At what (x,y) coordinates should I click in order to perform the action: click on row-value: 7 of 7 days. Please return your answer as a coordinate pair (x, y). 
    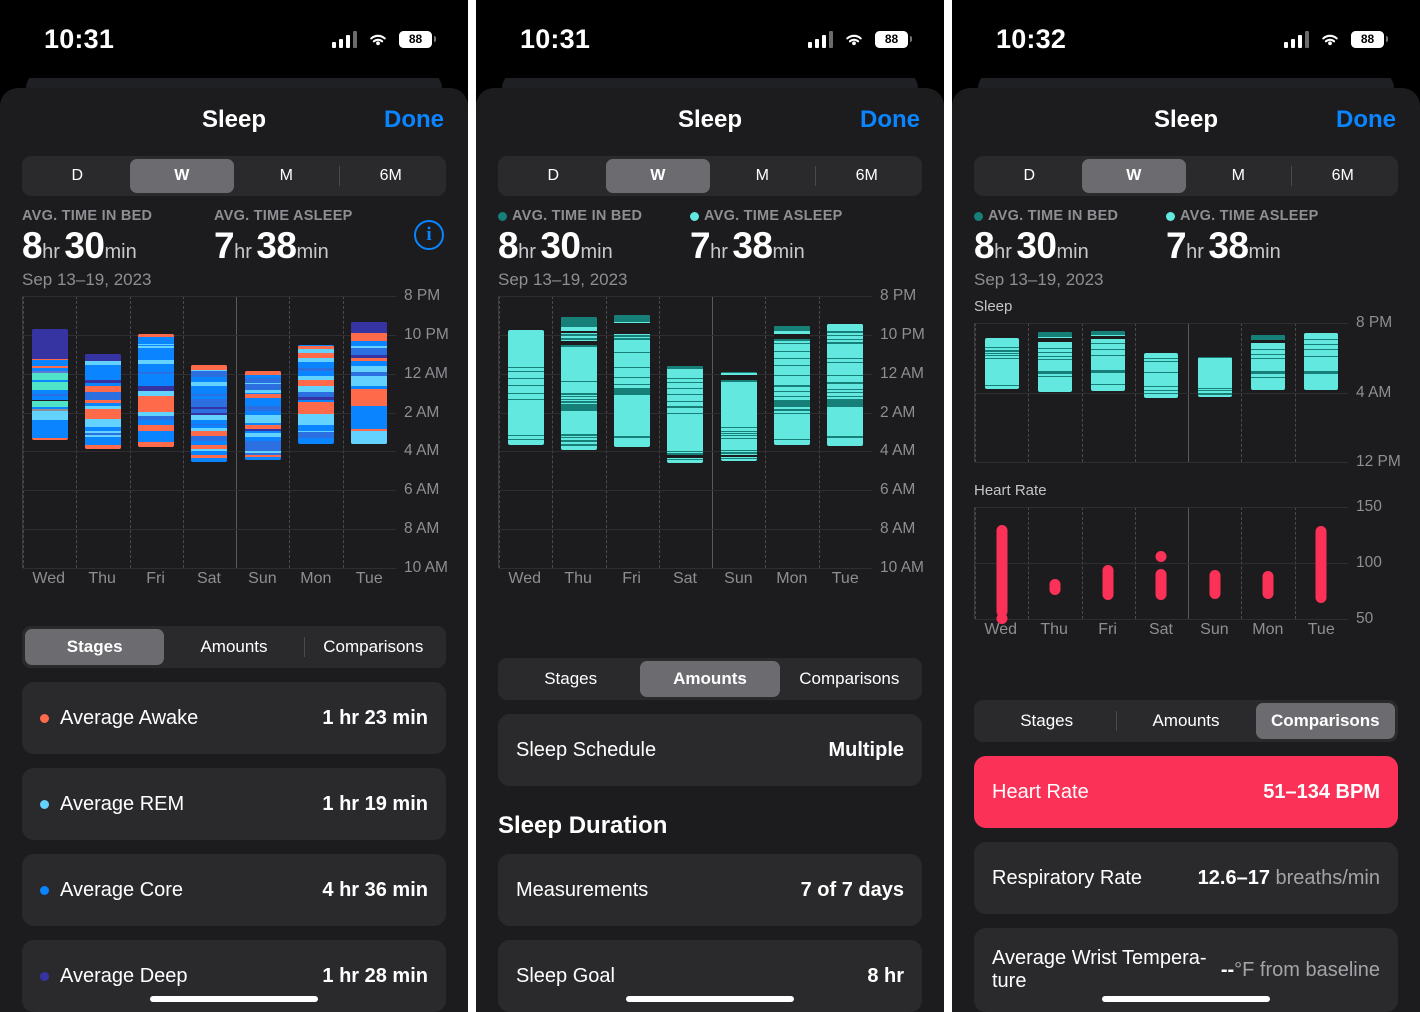
    Looking at the image, I should click on (852, 889).